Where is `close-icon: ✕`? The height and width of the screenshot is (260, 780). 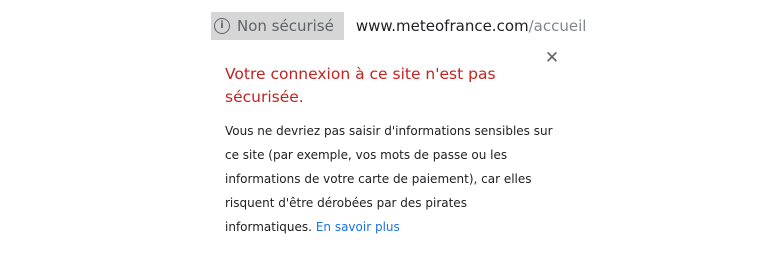 close-icon: ✕ is located at coordinates (552, 57).